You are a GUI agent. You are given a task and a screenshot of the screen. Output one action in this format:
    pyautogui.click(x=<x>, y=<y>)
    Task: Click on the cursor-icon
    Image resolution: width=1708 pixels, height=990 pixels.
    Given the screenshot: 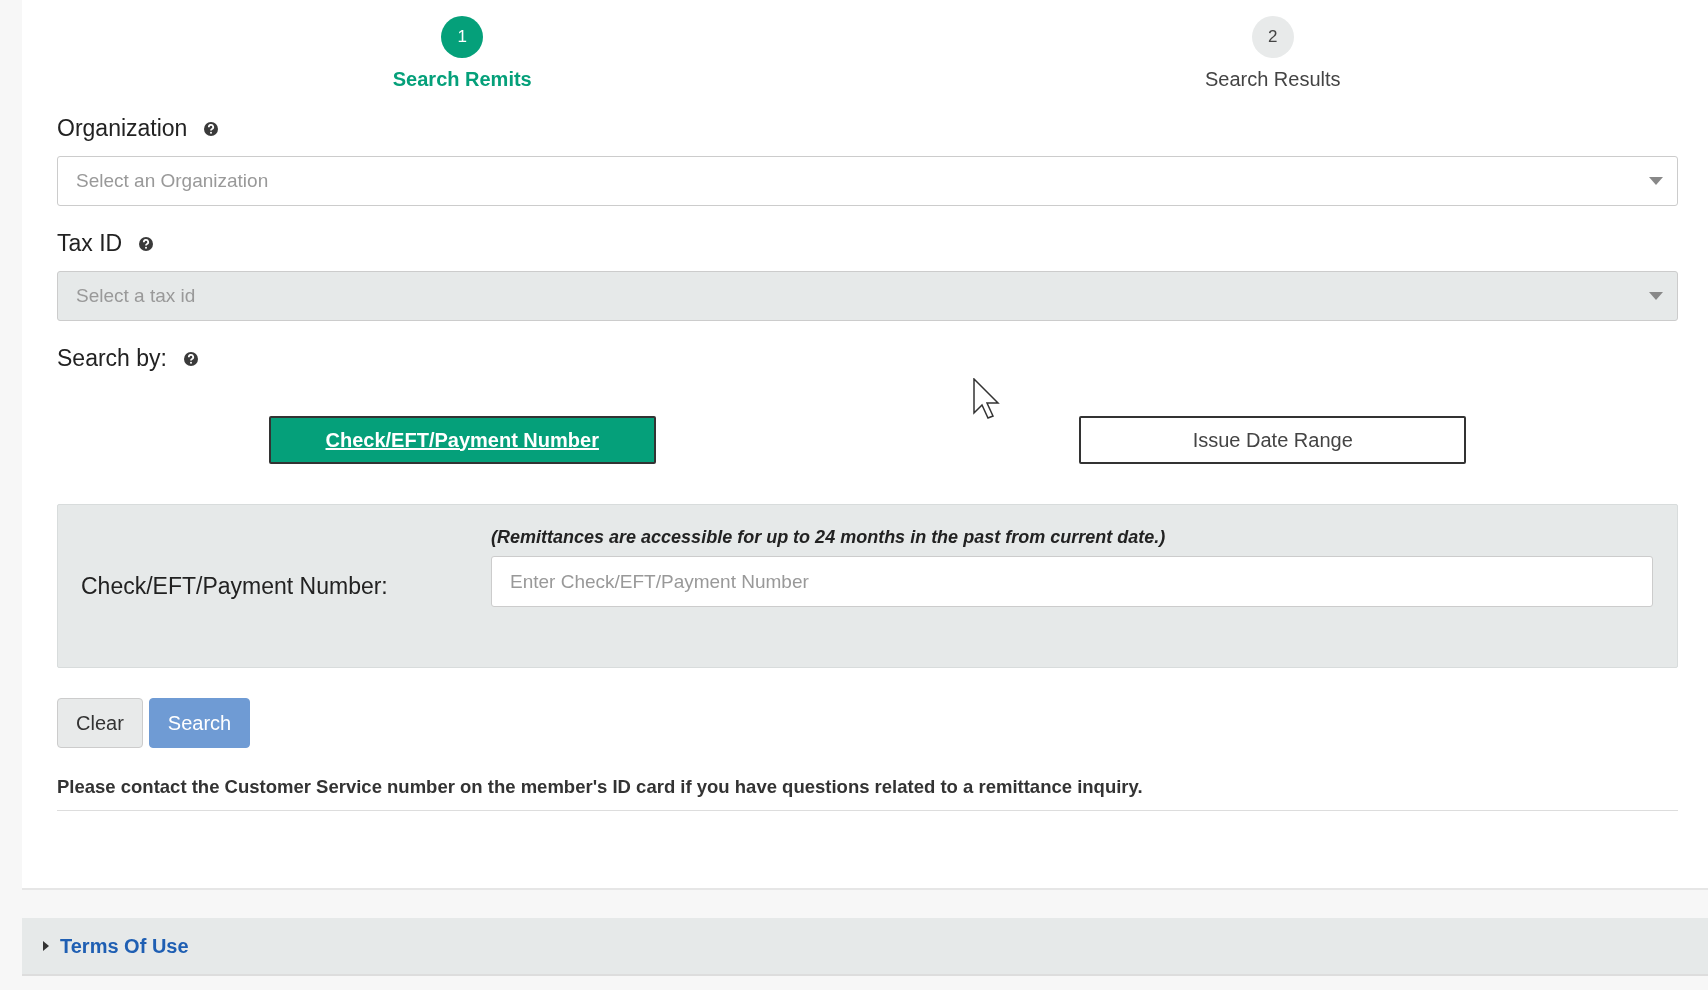 What is the action you would take?
    pyautogui.click(x=987, y=399)
    